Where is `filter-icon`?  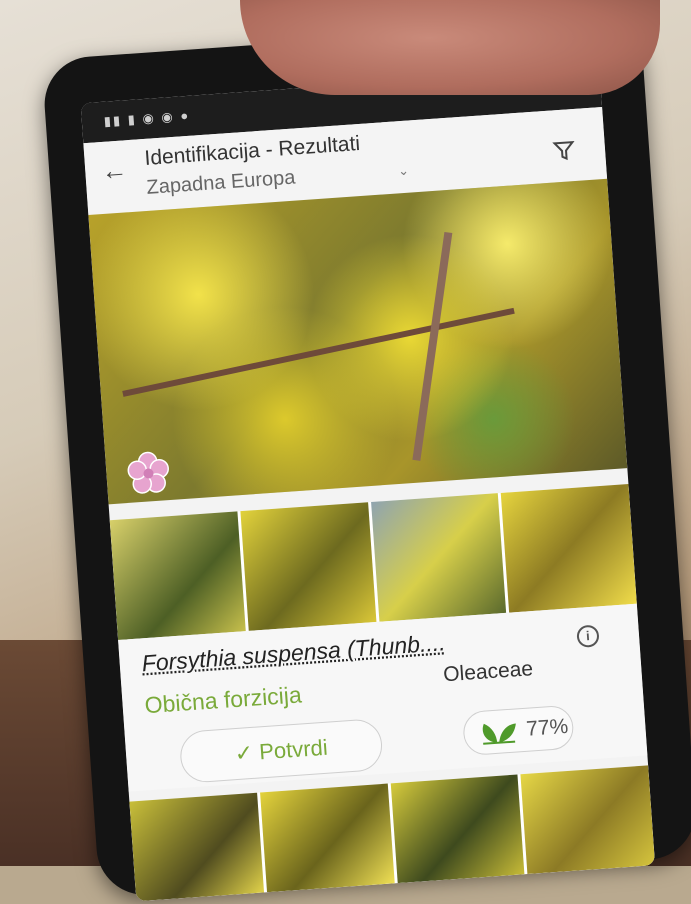
filter-icon is located at coordinates (563, 150).